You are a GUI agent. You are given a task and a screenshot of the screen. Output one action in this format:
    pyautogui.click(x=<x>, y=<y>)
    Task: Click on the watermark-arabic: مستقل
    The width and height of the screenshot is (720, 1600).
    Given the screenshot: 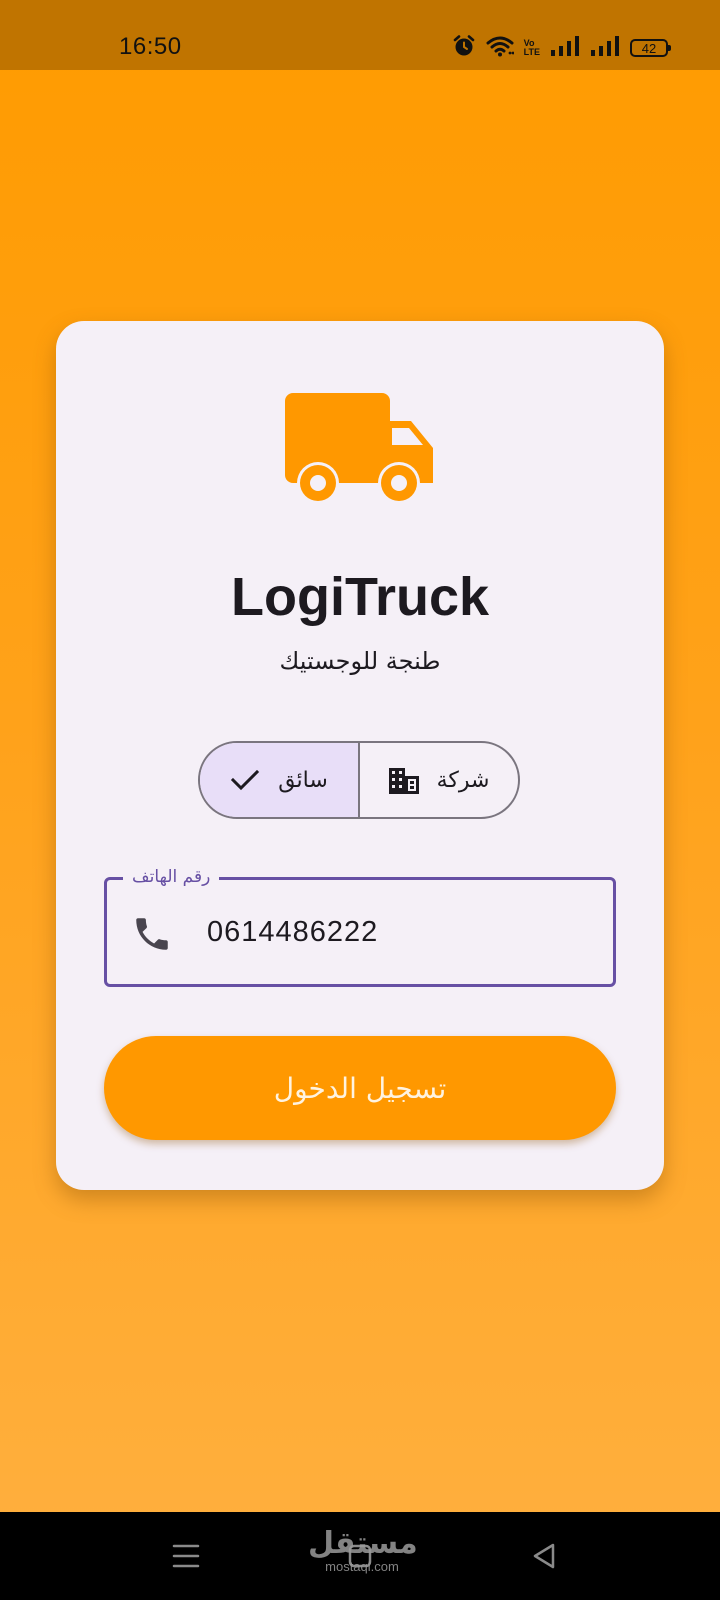 What is the action you would take?
    pyautogui.click(x=363, y=1543)
    